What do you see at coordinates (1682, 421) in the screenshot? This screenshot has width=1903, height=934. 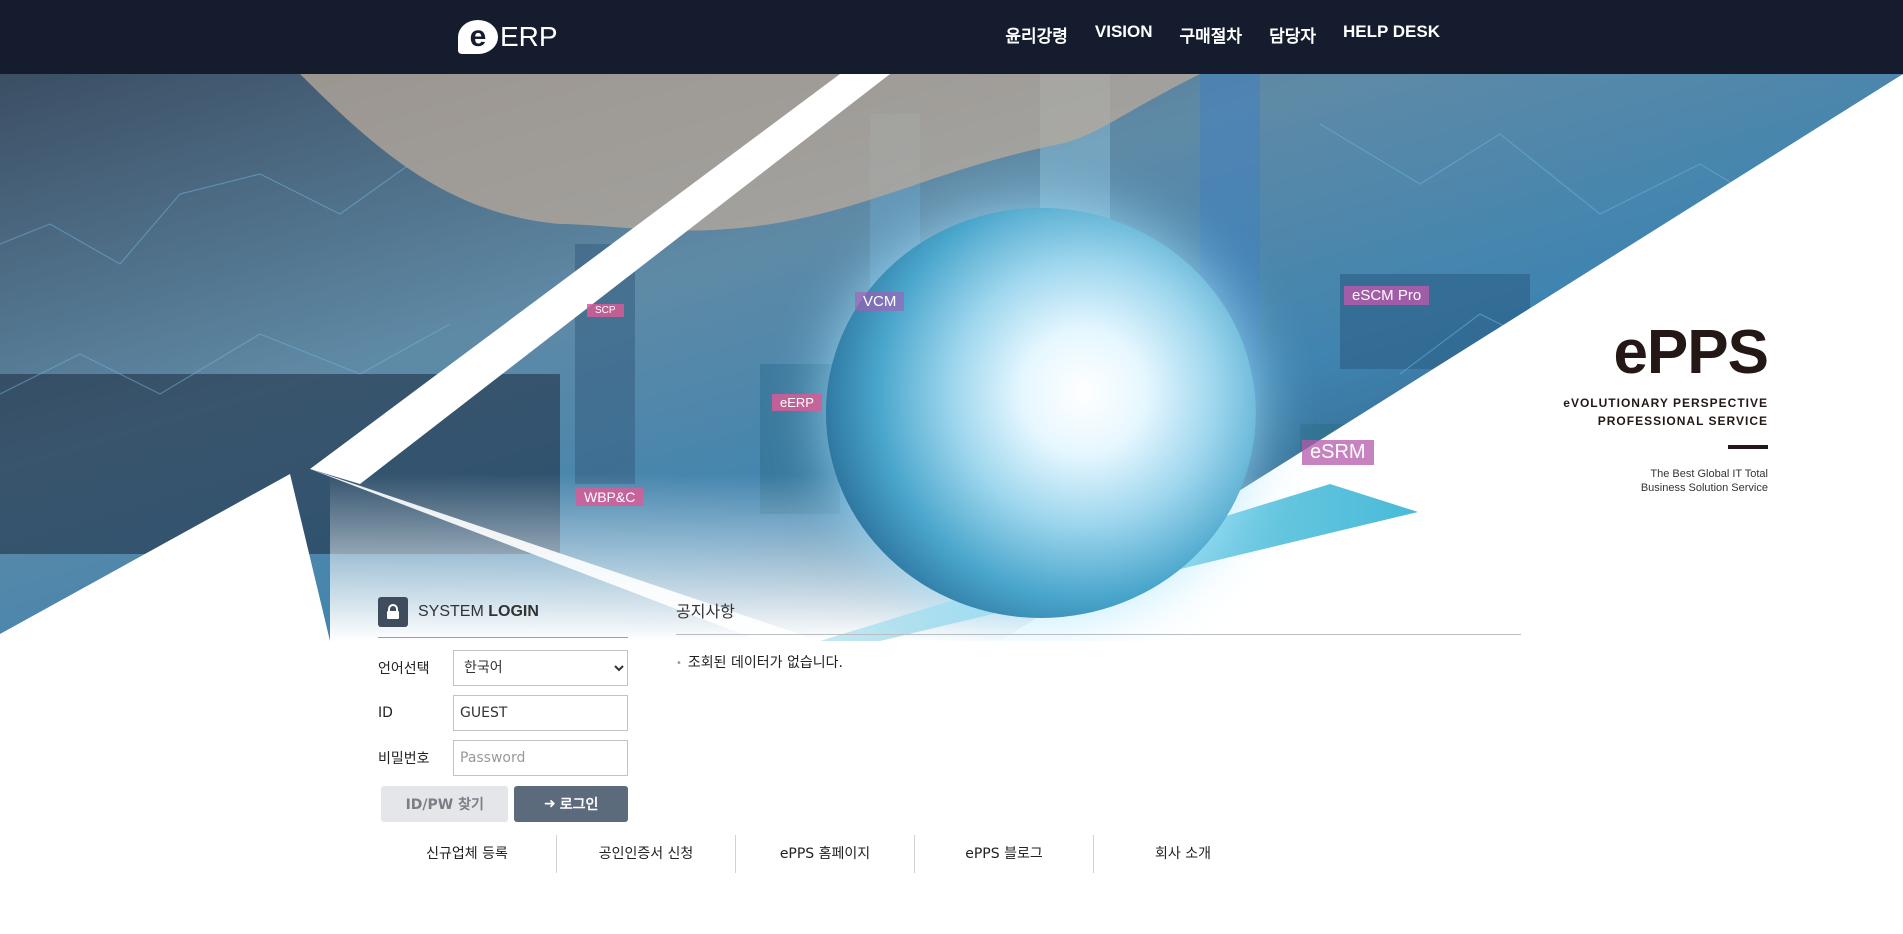 I see `brand-sub-line2: PROFESSIONAL SERVICE` at bounding box center [1682, 421].